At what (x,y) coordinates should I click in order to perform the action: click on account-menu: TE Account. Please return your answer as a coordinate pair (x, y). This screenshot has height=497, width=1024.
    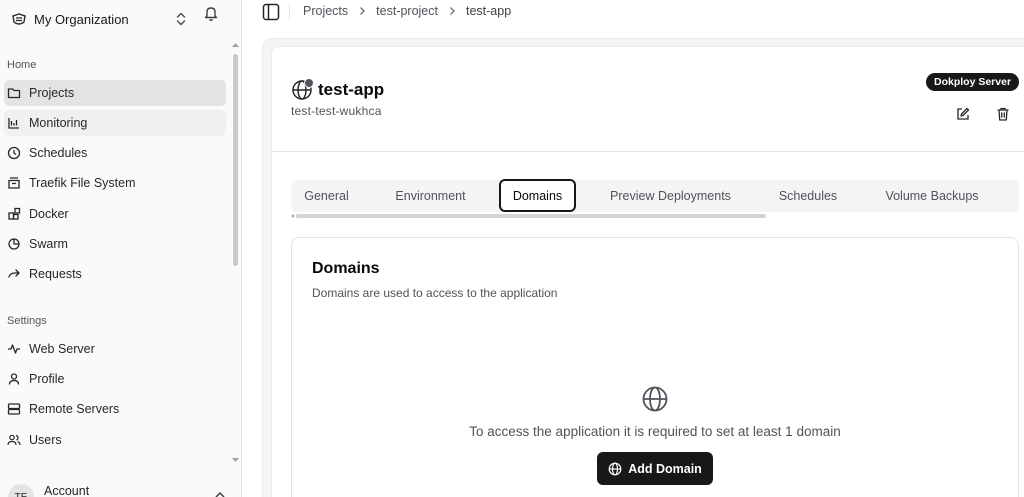
    Looking at the image, I should click on (117, 488).